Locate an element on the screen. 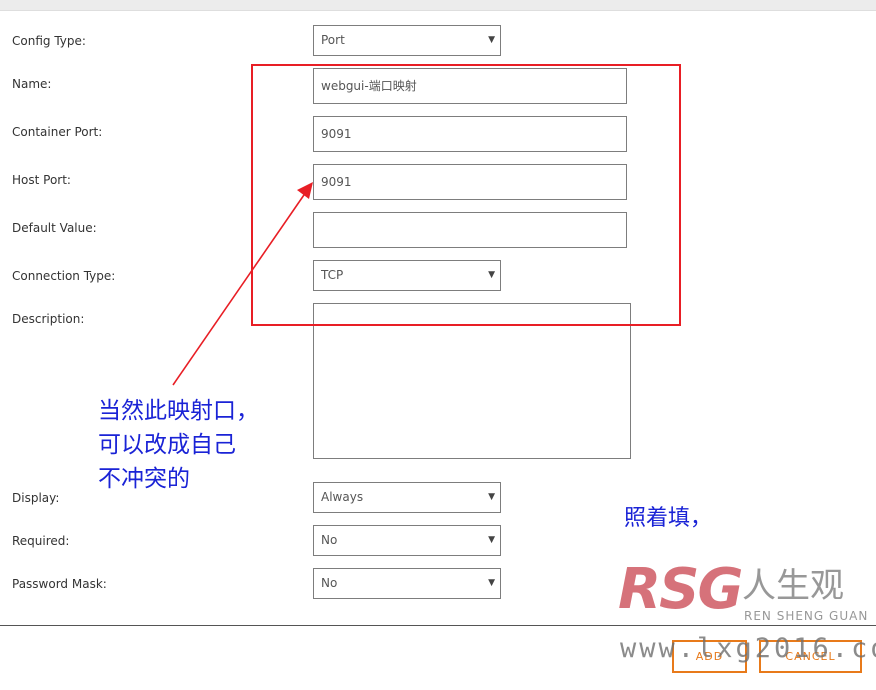  config-type-label: Config Type: is located at coordinates (49, 41).